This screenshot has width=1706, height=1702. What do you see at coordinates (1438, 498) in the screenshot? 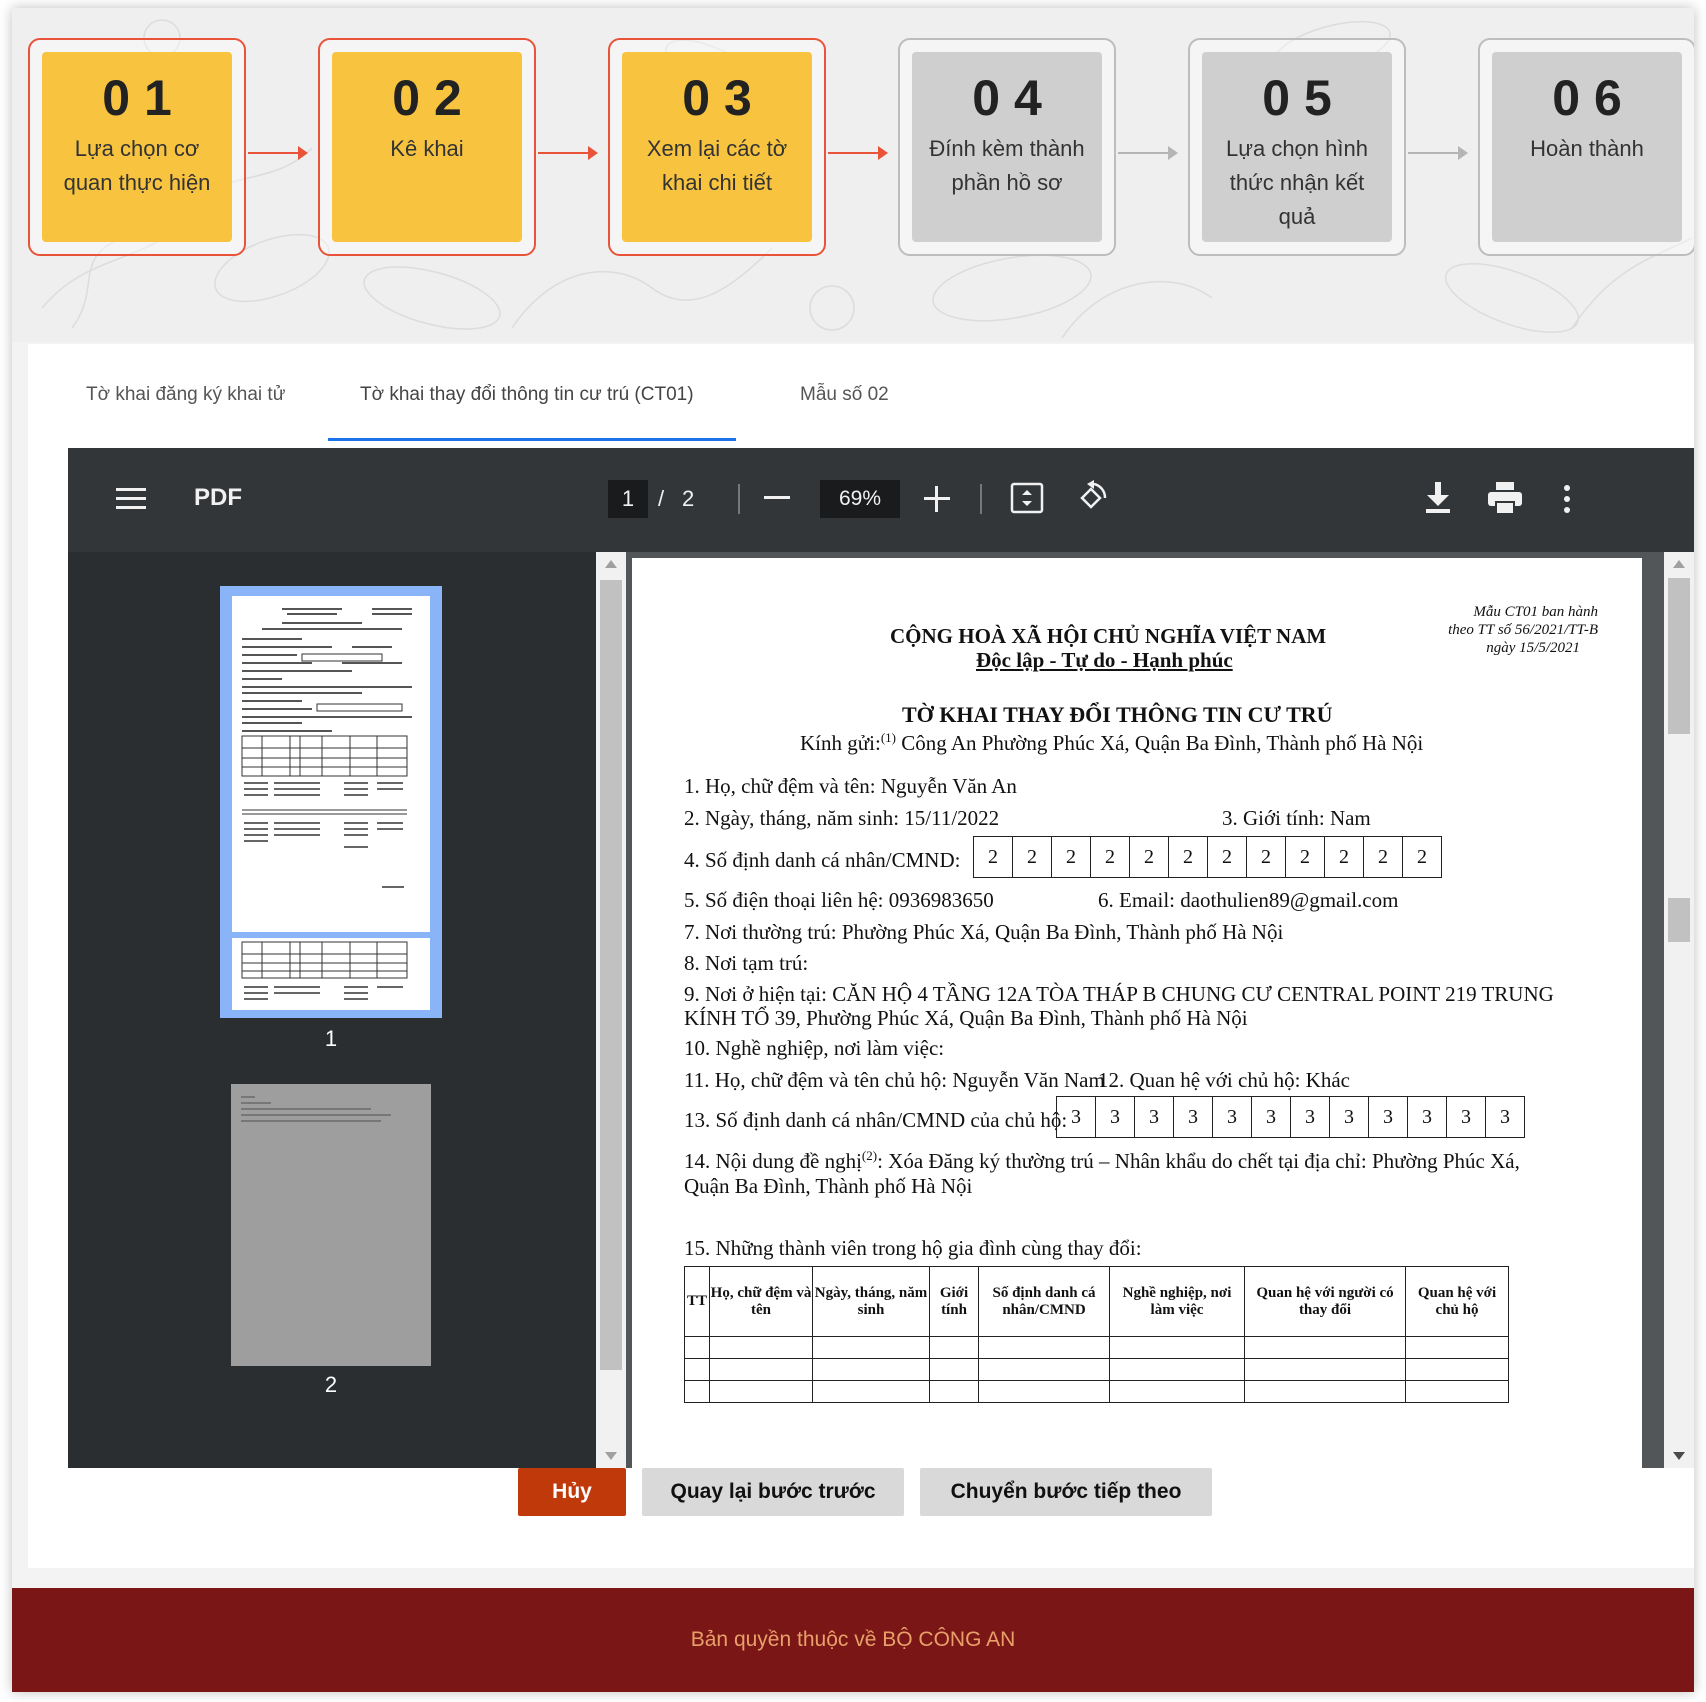
I see `download-icon` at bounding box center [1438, 498].